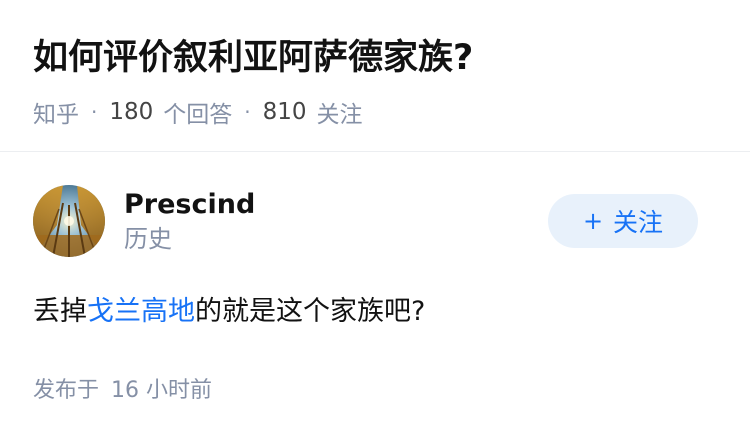  I want to click on plus-icon: +, so click(593, 221).